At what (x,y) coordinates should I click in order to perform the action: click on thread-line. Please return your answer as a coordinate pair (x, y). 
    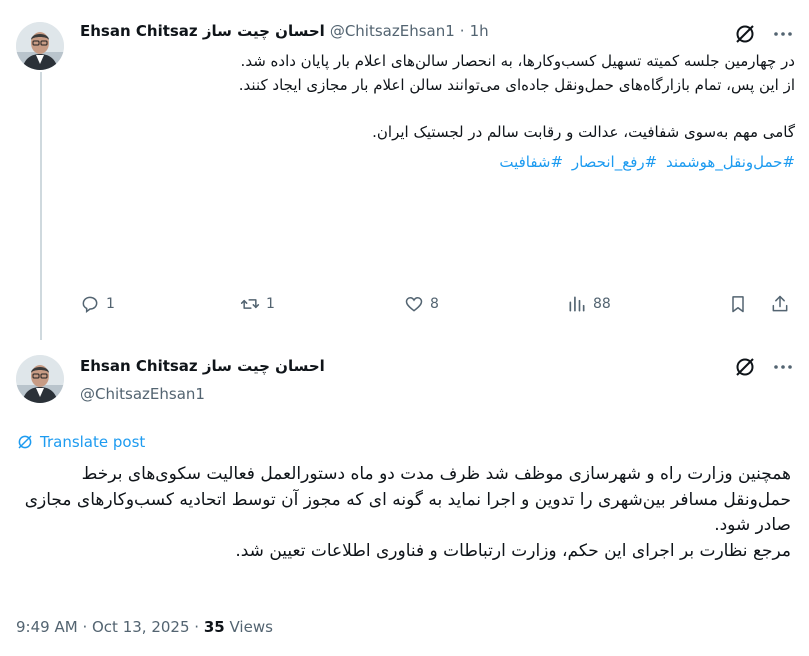
    Looking at the image, I should click on (41, 206).